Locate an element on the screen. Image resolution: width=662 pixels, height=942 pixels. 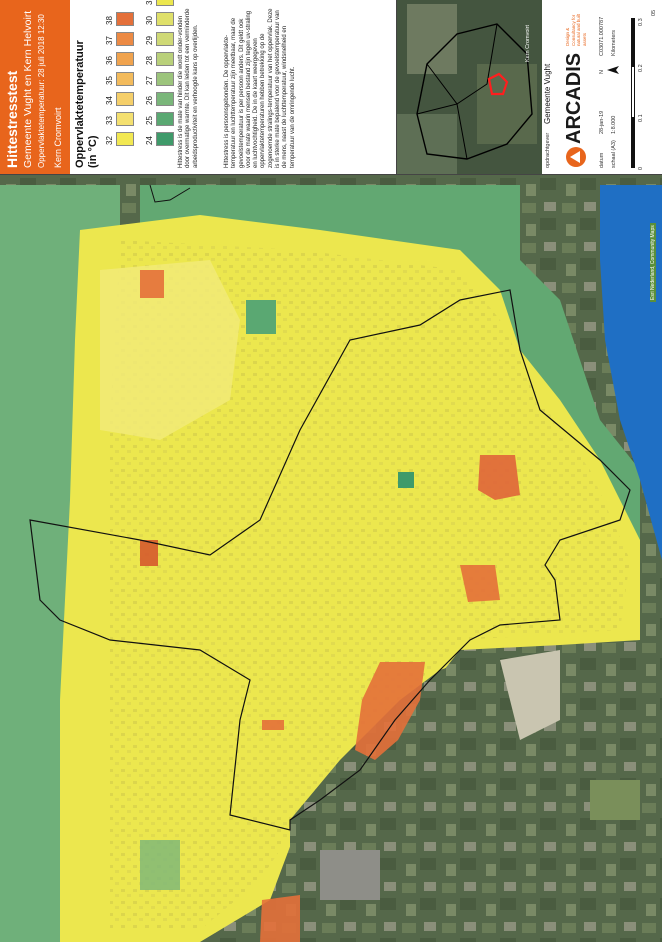
legend-title: Oppervlaktetemperatuur (in °C) is located at coordinates (87, 104).